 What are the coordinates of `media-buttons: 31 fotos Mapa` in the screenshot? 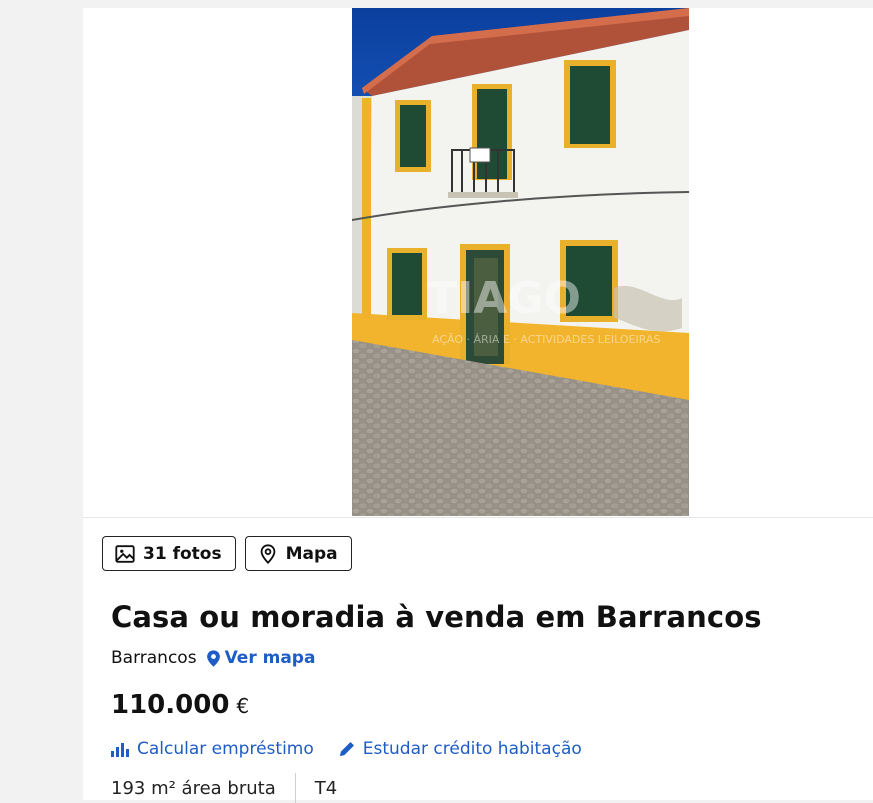 It's located at (227, 553).